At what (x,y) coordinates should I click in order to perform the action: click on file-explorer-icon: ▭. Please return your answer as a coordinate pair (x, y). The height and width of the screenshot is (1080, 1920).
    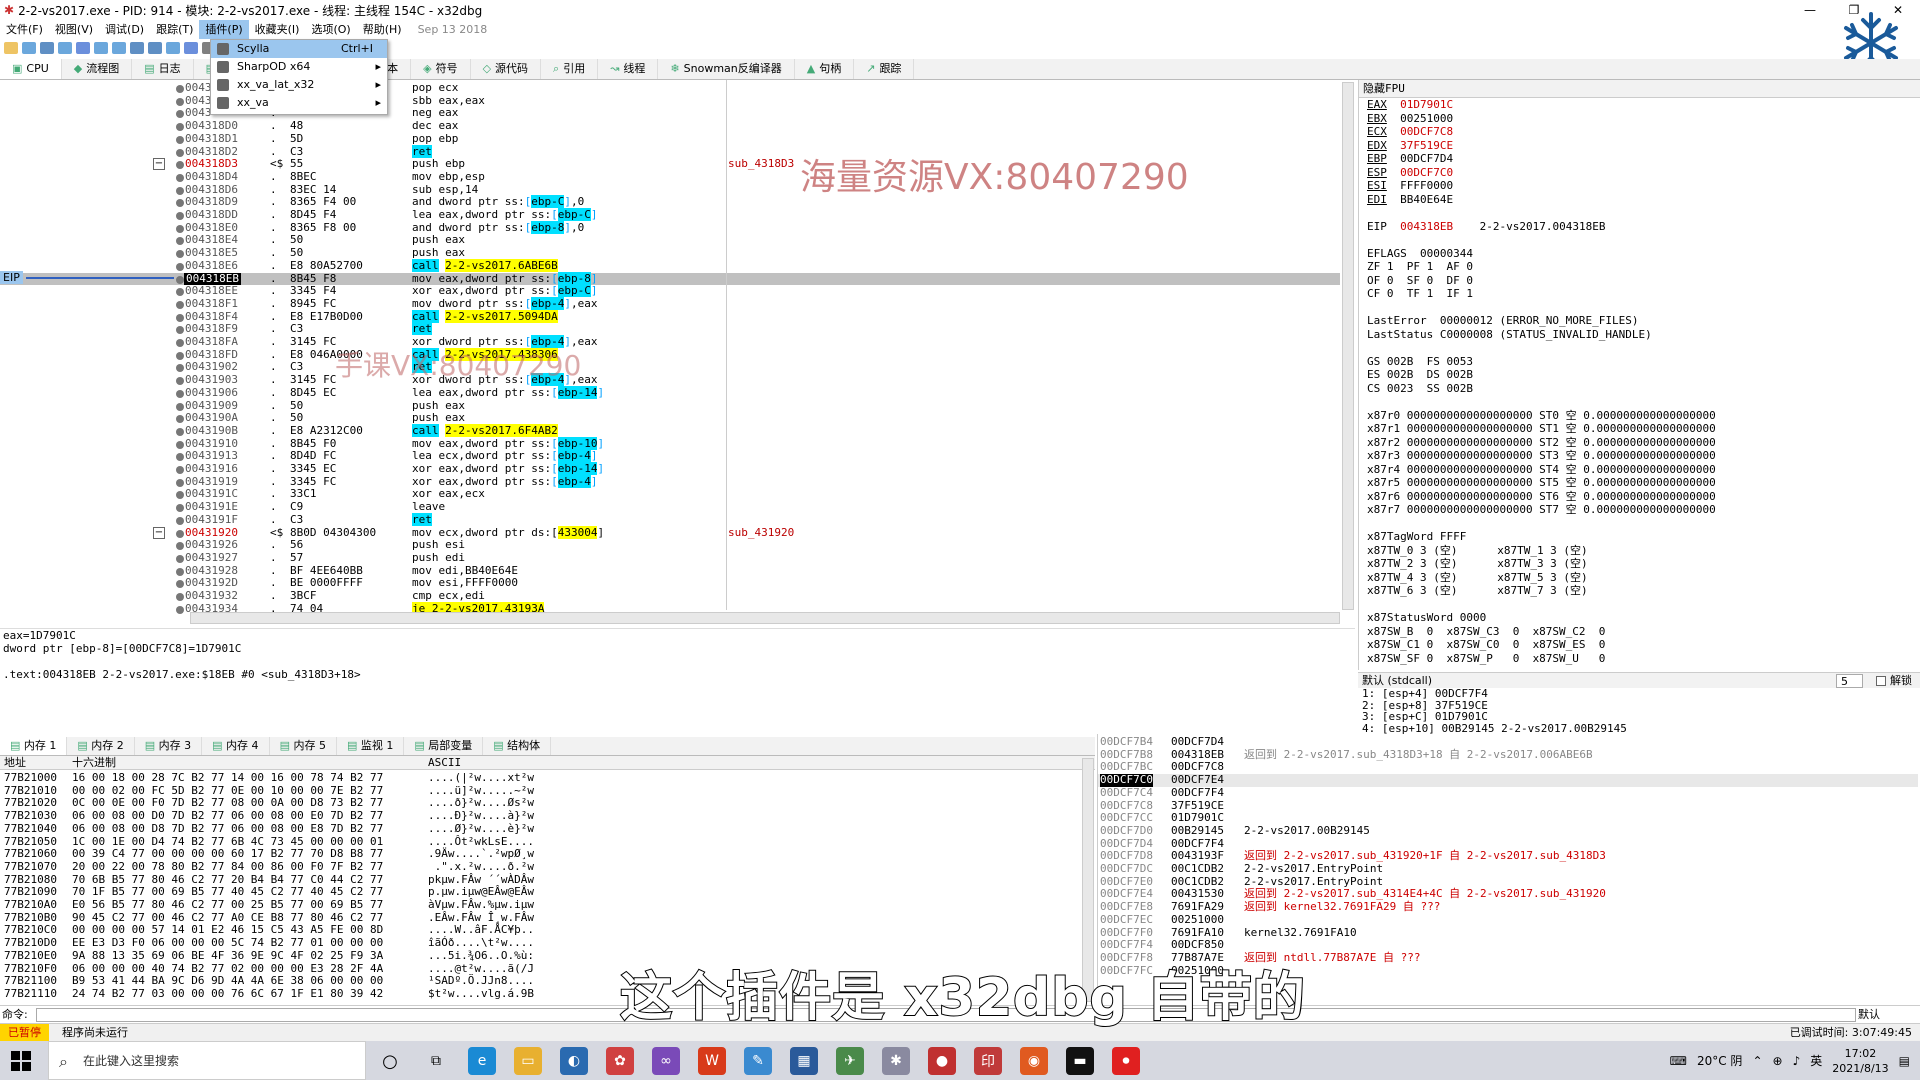
    Looking at the image, I should click on (528, 1061).